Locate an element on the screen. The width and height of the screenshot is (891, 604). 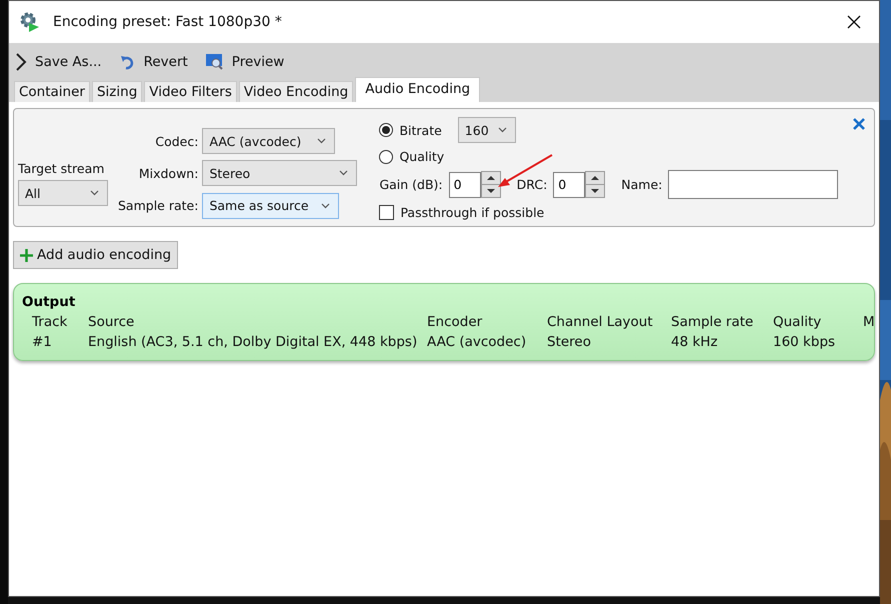
column-header: Encoder is located at coordinates (455, 322).